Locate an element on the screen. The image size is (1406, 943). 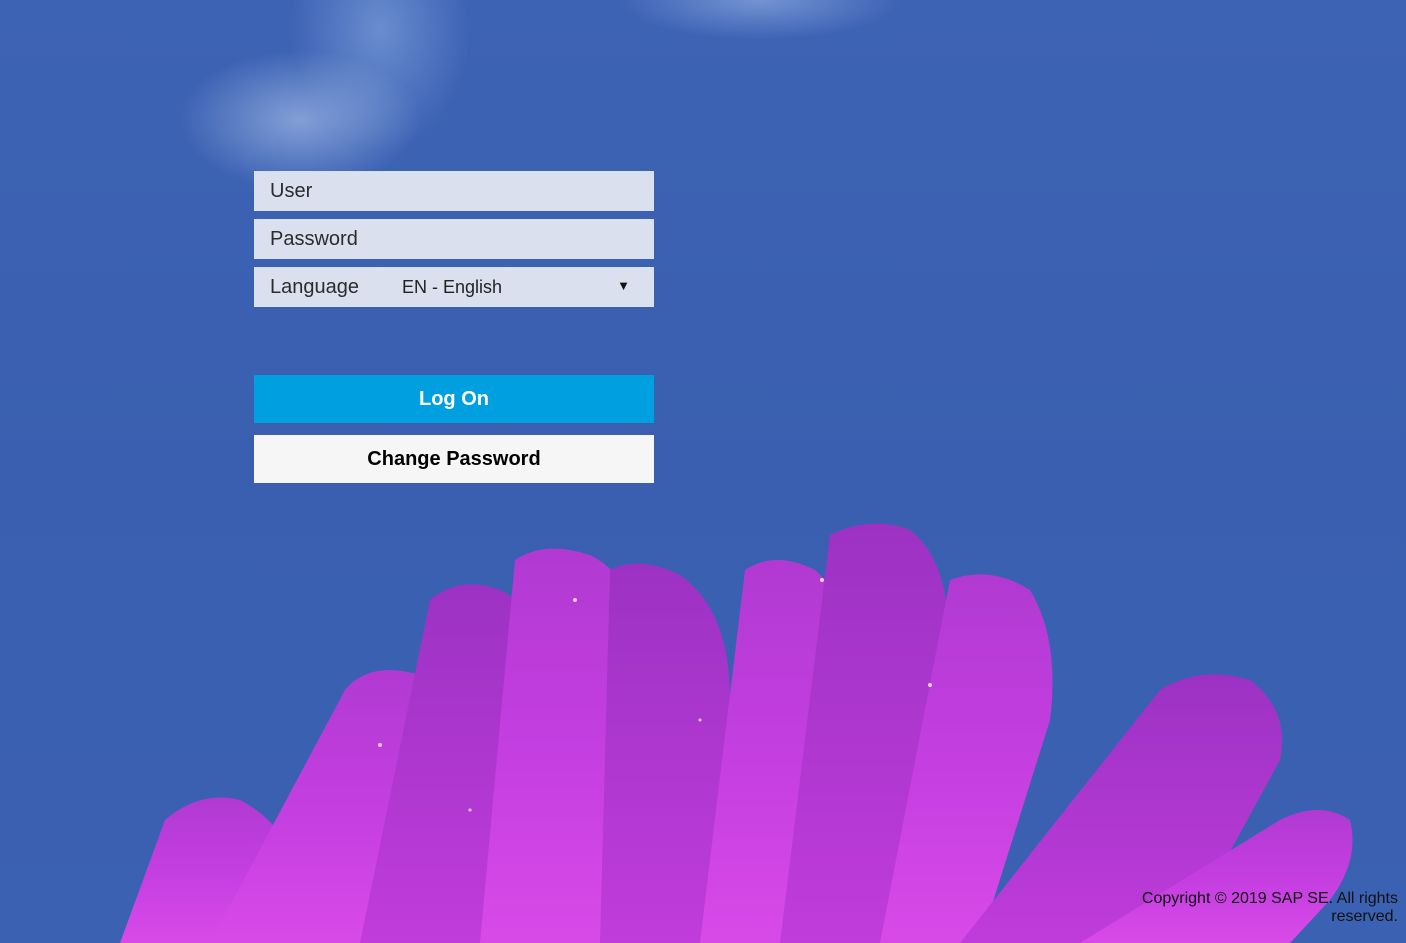
password-field is located at coordinates (454, 239).